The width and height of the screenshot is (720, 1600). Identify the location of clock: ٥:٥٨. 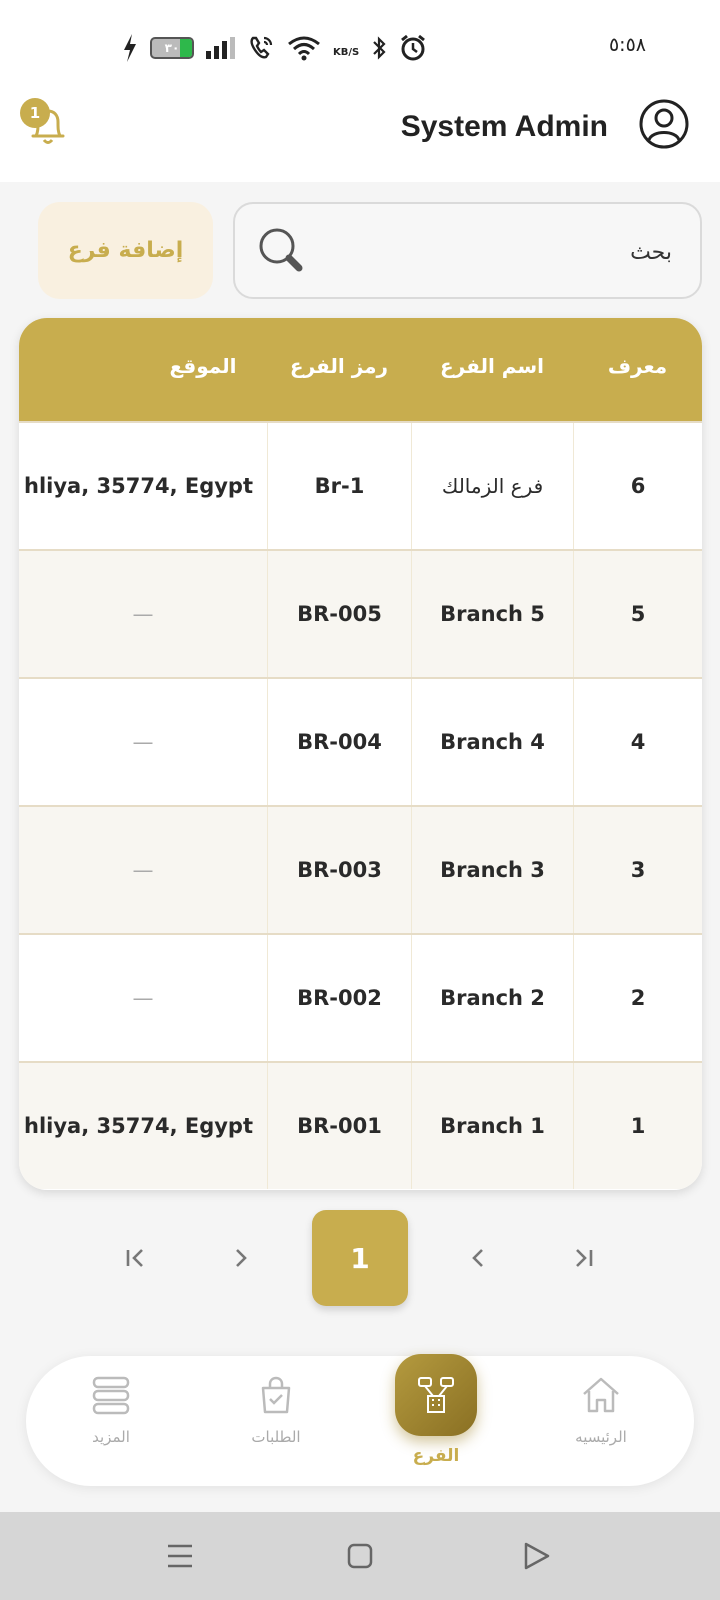
(627, 45).